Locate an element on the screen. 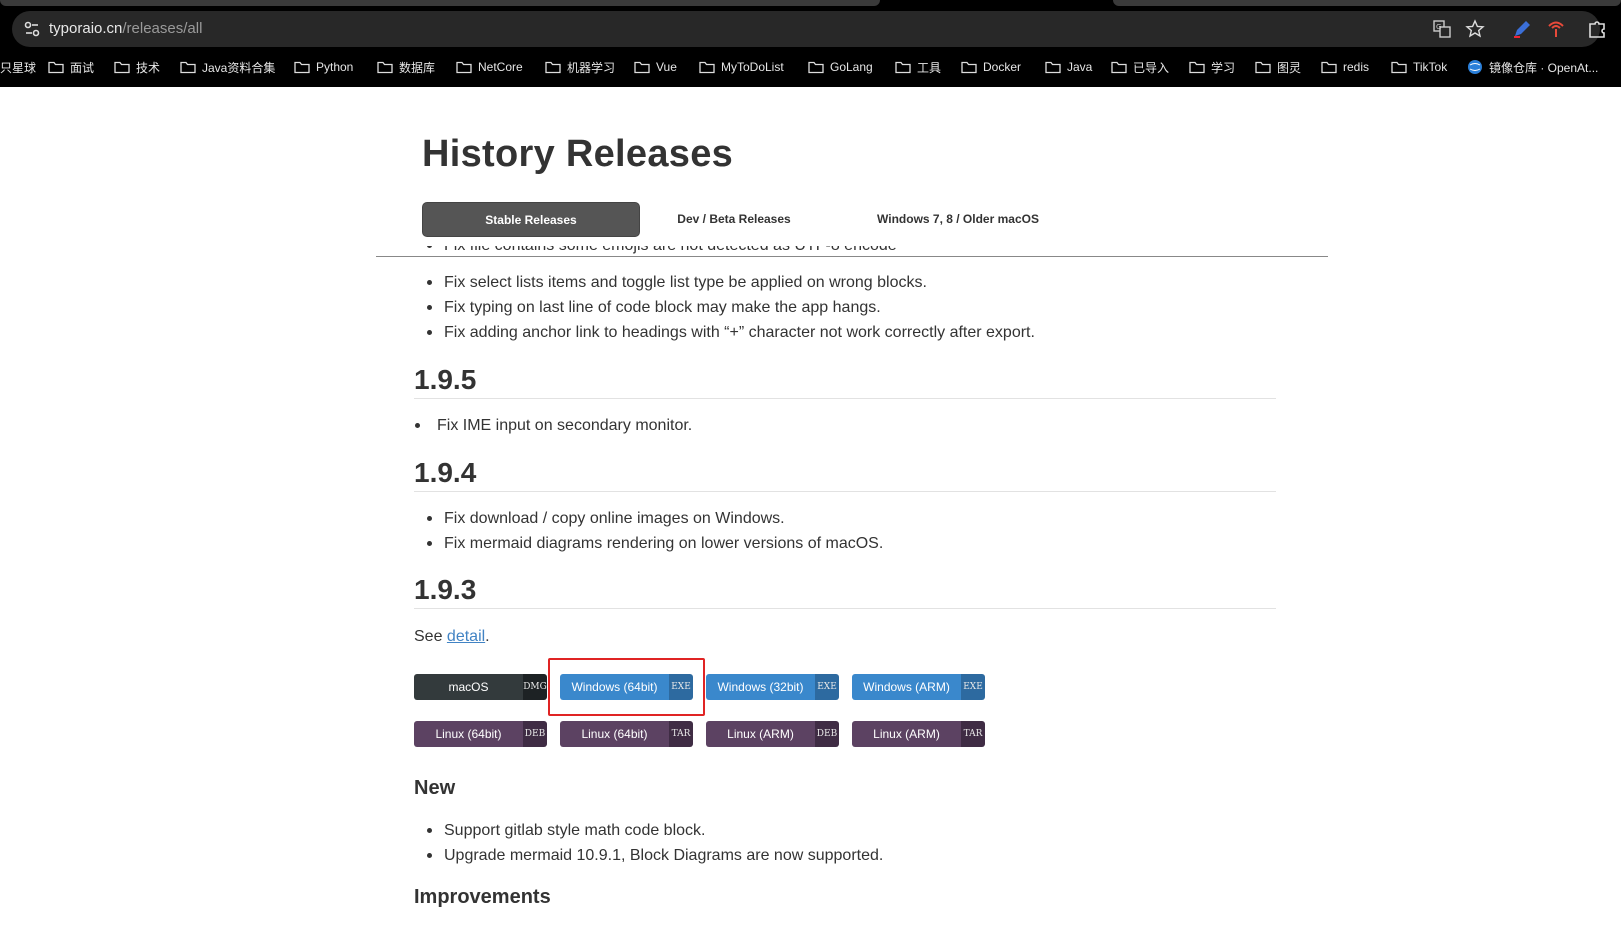  bookmark-folder: 数据库 is located at coordinates (406, 67).